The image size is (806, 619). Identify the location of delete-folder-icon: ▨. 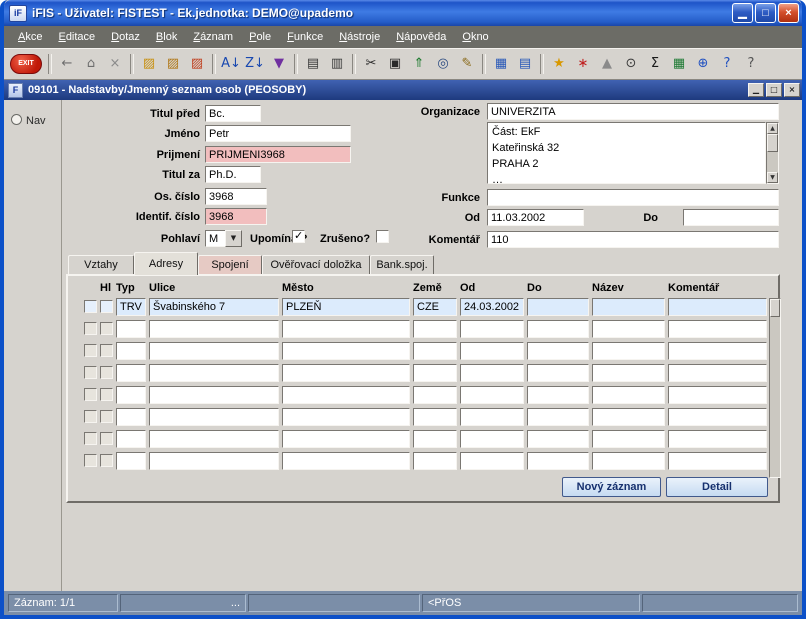
(197, 64).